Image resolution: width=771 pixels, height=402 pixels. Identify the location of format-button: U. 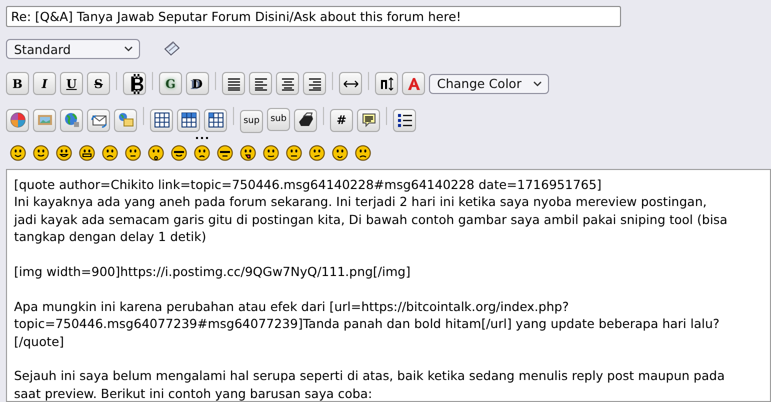
(71, 83).